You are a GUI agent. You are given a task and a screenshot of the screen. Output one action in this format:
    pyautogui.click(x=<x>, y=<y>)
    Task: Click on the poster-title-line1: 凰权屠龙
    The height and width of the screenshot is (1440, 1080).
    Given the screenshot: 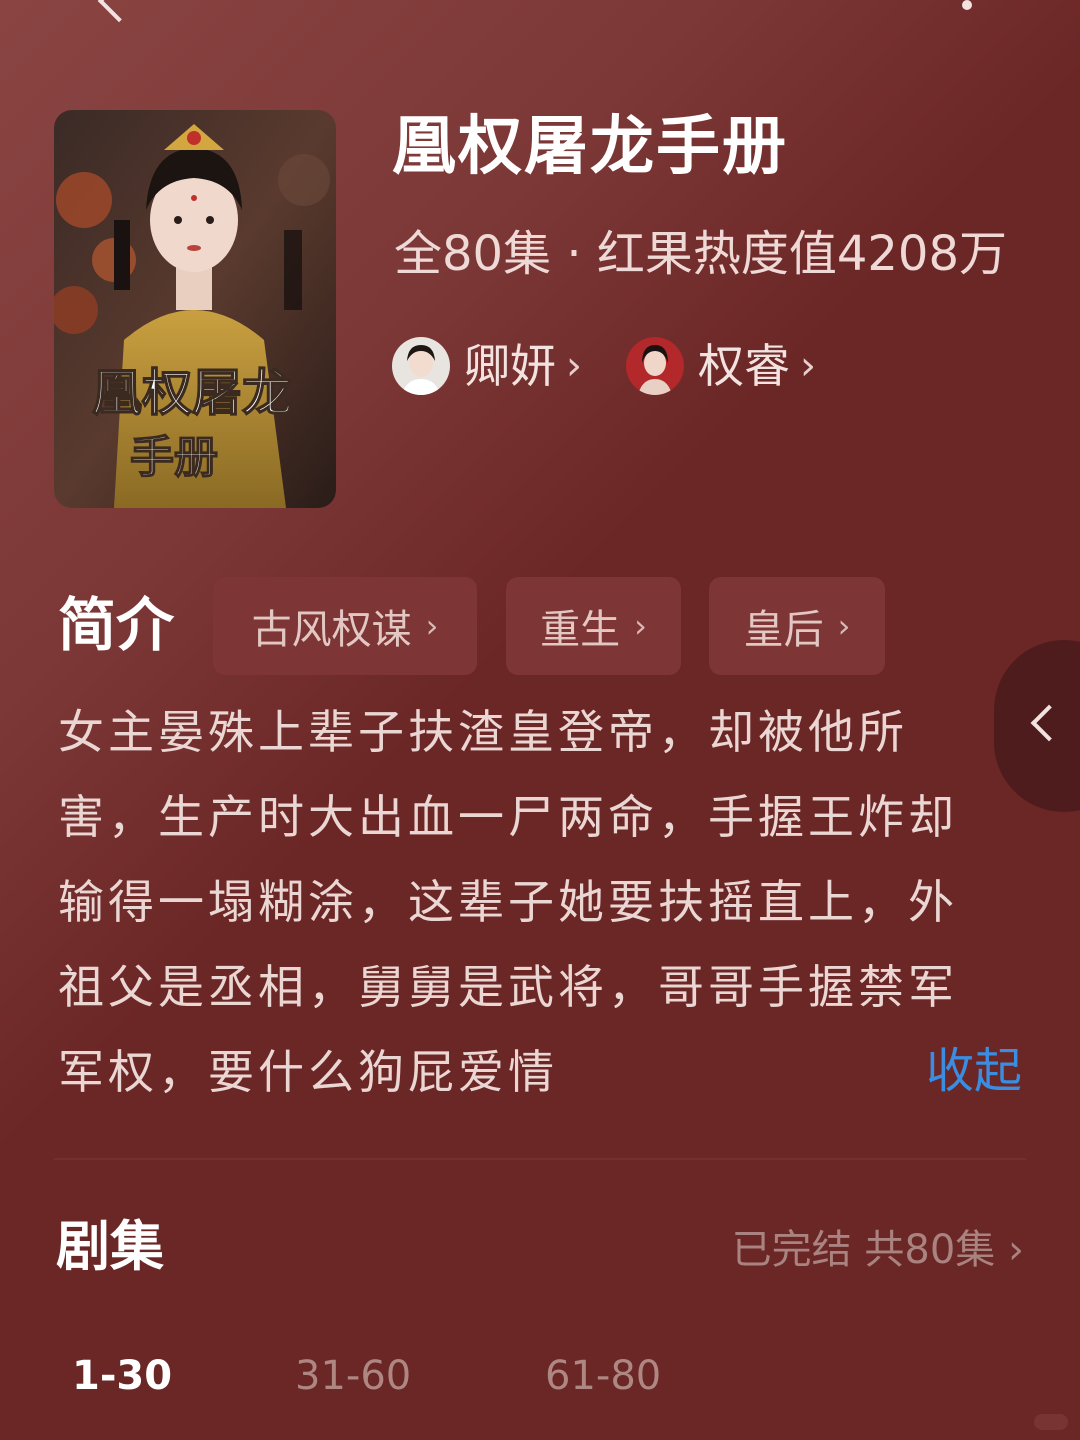 What is the action you would take?
    pyautogui.click(x=192, y=392)
    